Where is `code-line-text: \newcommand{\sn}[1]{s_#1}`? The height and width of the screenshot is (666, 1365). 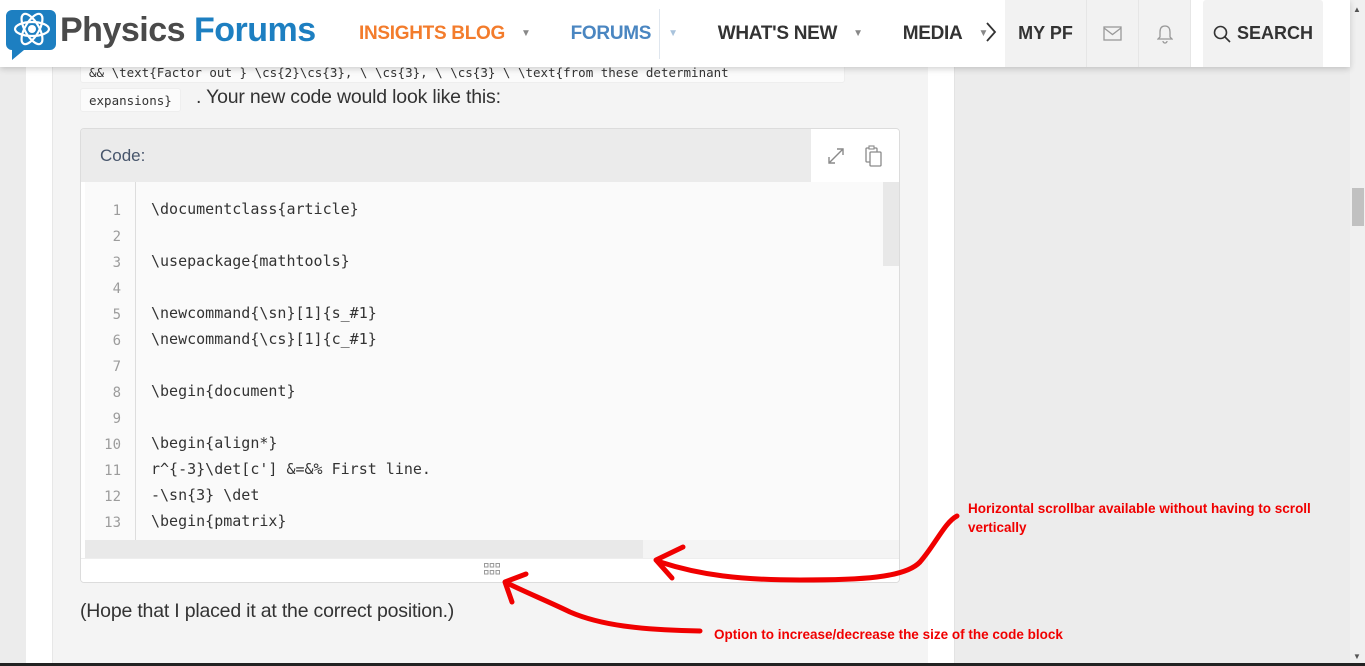
code-line-text: \newcommand{\sn}[1]{s_#1} is located at coordinates (264, 313).